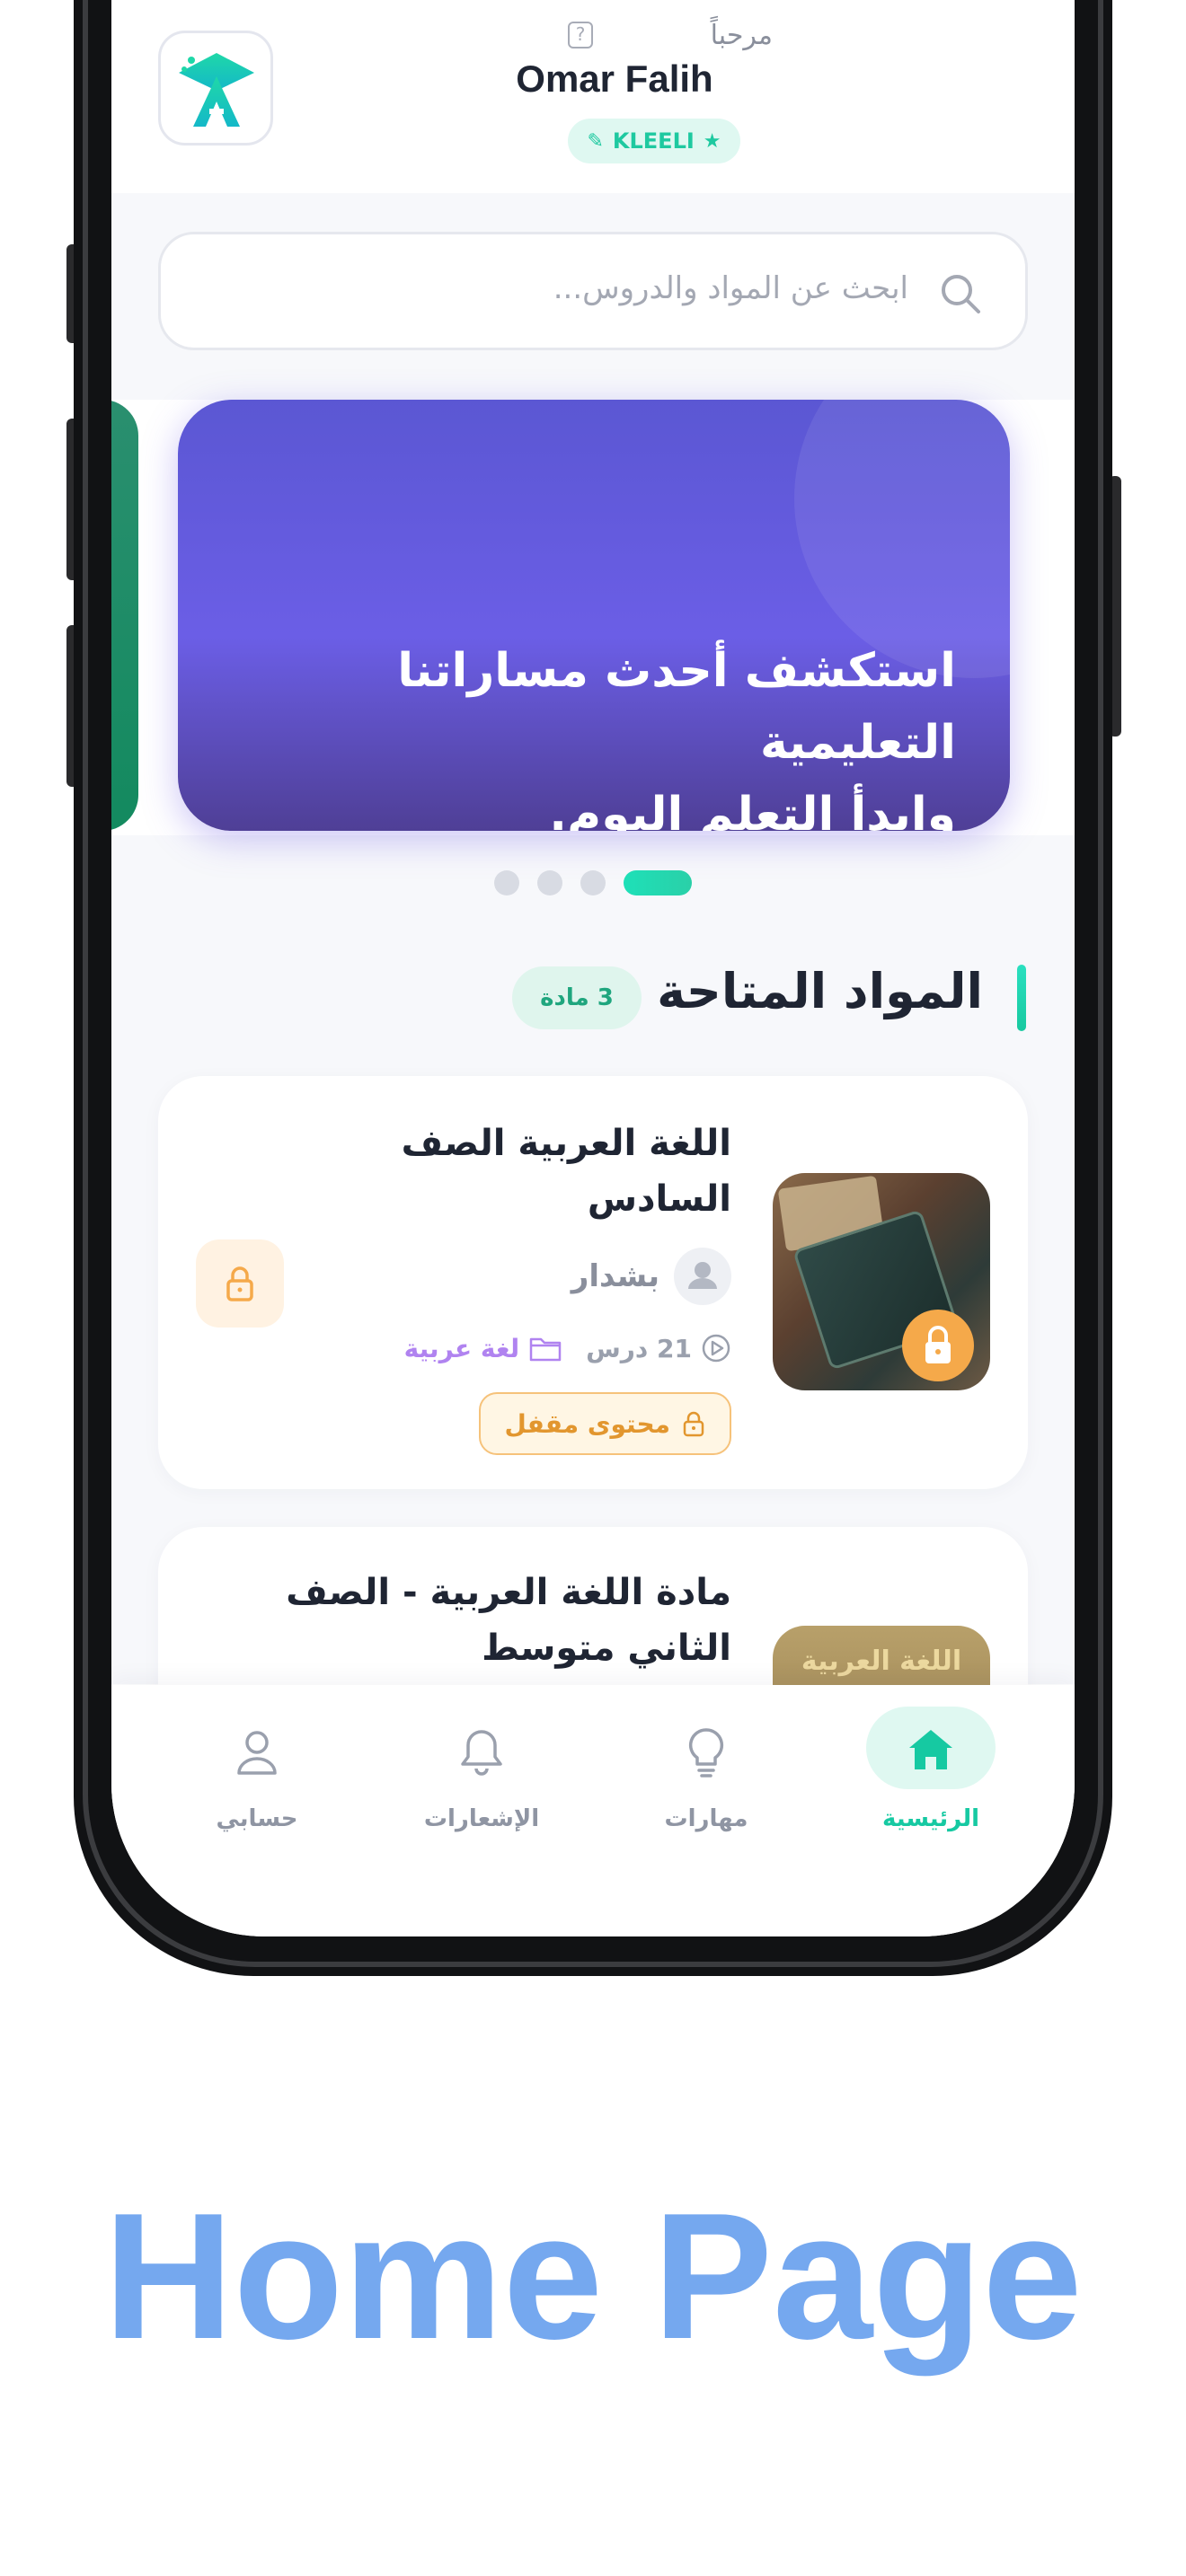  I want to click on banner-line-1: استكشف أحدث مساراتنا التعليمية, so click(676, 707).